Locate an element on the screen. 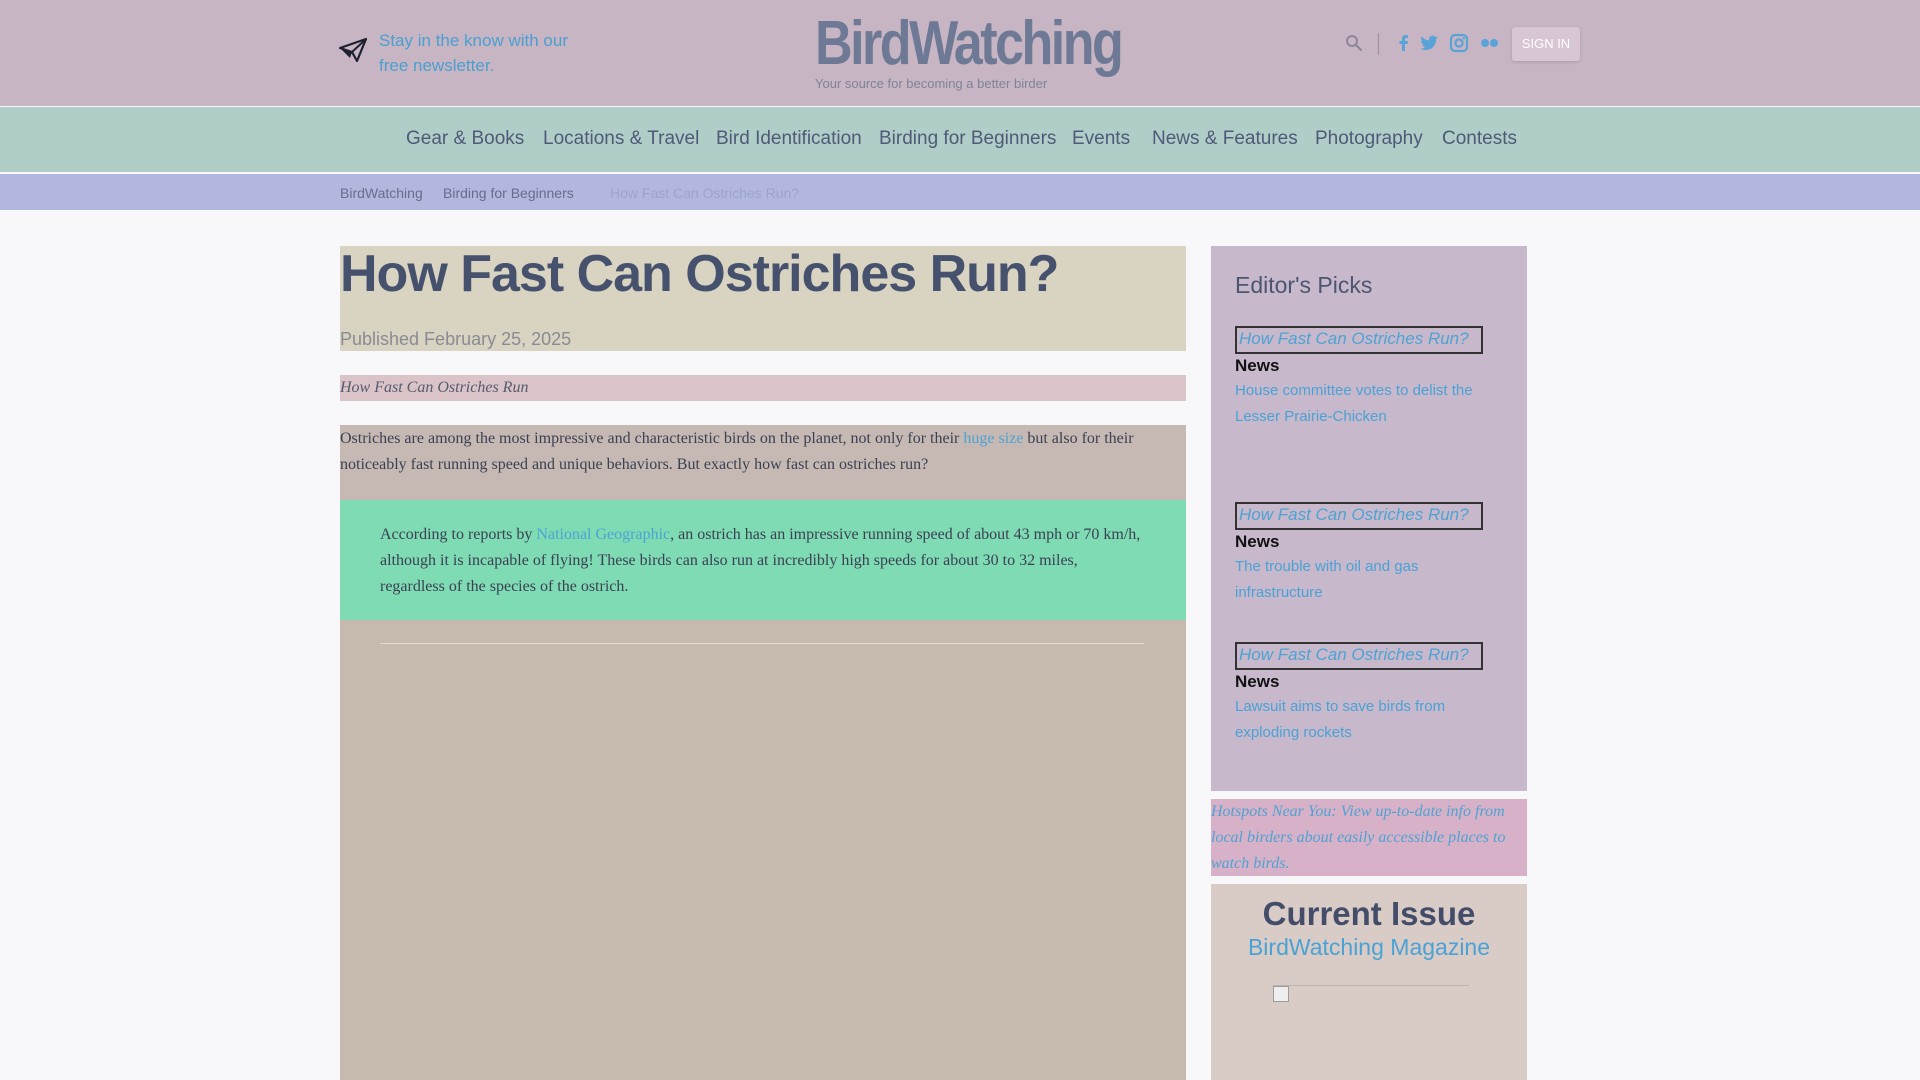  current-issue-subtitle: BirdWatching Magazine is located at coordinates (1369, 947).